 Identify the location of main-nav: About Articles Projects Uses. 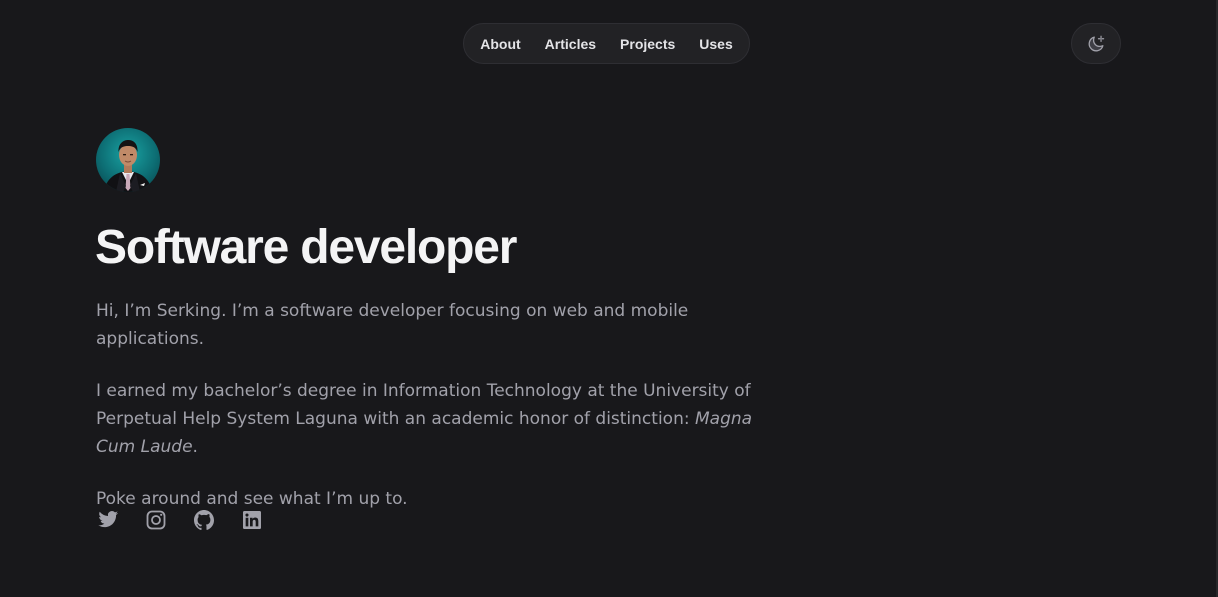
(606, 43).